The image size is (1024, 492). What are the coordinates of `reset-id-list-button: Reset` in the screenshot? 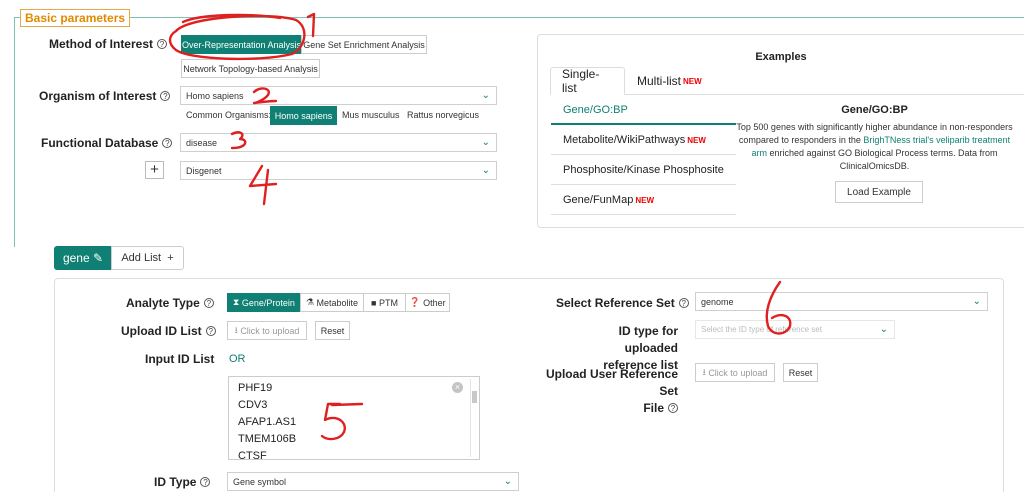 It's located at (332, 330).